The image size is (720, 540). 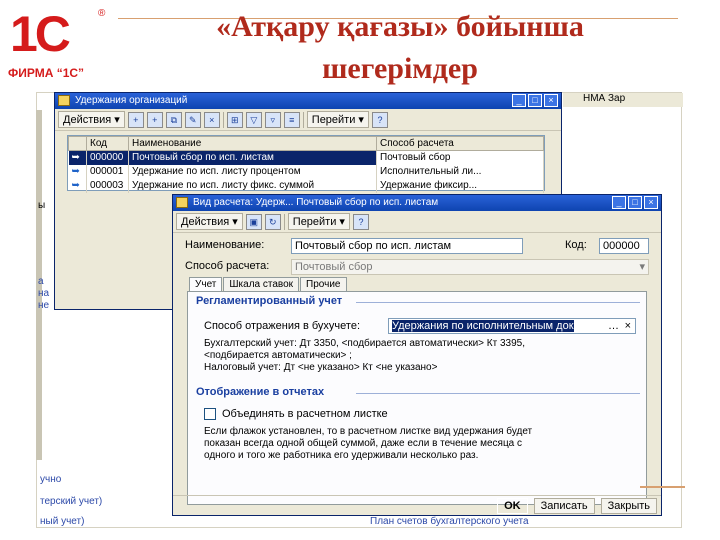 What do you see at coordinates (210, 414) in the screenshot?
I see `merge-in-payslip-checkbox` at bounding box center [210, 414].